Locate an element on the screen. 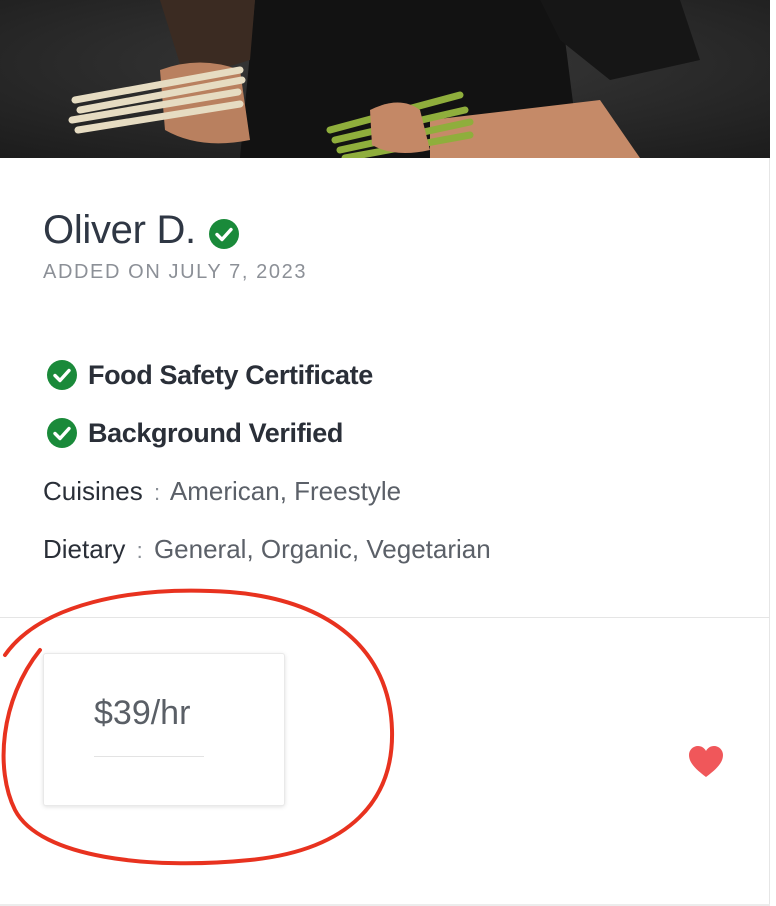 The width and height of the screenshot is (776, 906). verified-check-icon is located at coordinates (223, 233).